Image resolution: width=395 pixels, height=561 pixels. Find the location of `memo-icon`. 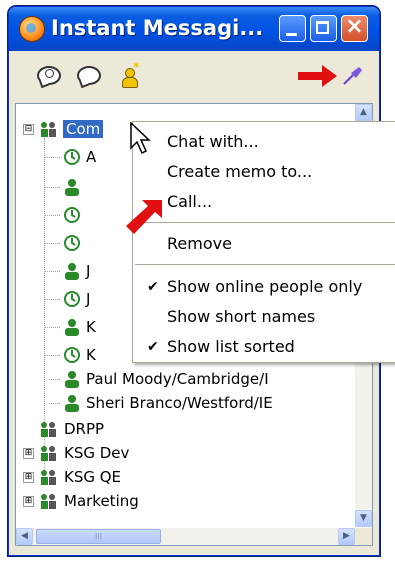

memo-icon is located at coordinates (89, 76).